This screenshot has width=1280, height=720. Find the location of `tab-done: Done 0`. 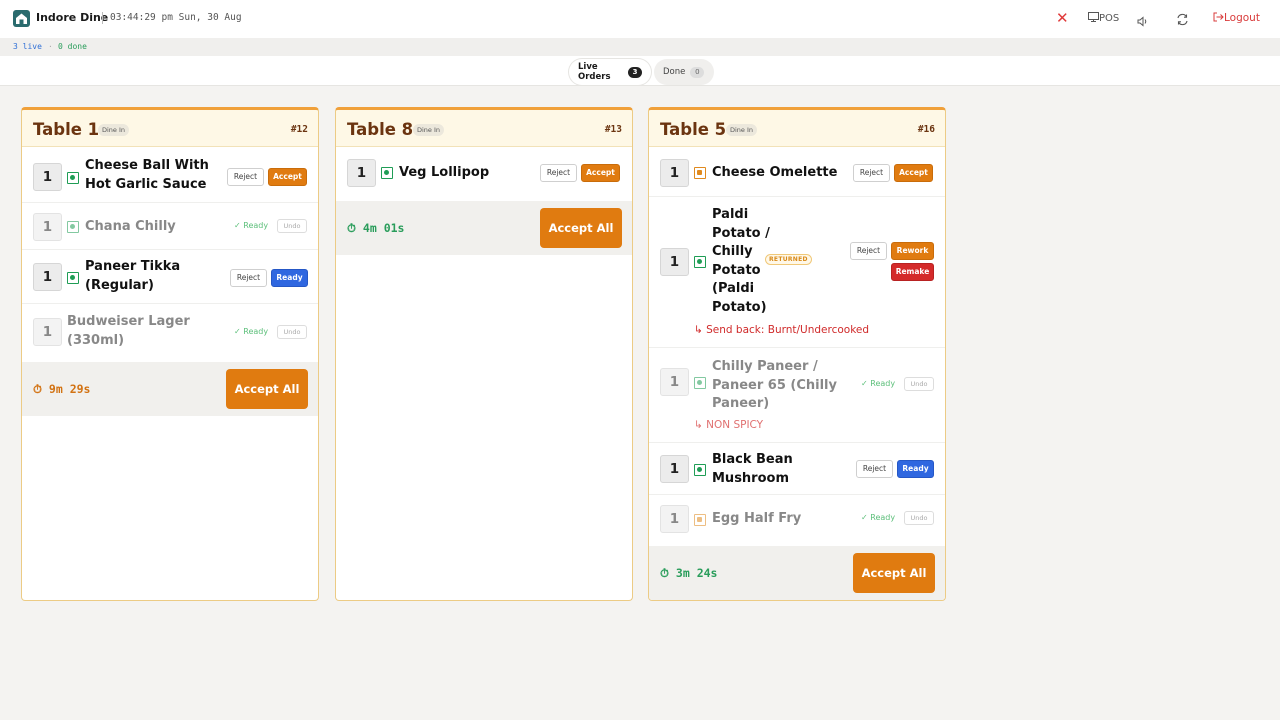

tab-done: Done 0 is located at coordinates (684, 72).